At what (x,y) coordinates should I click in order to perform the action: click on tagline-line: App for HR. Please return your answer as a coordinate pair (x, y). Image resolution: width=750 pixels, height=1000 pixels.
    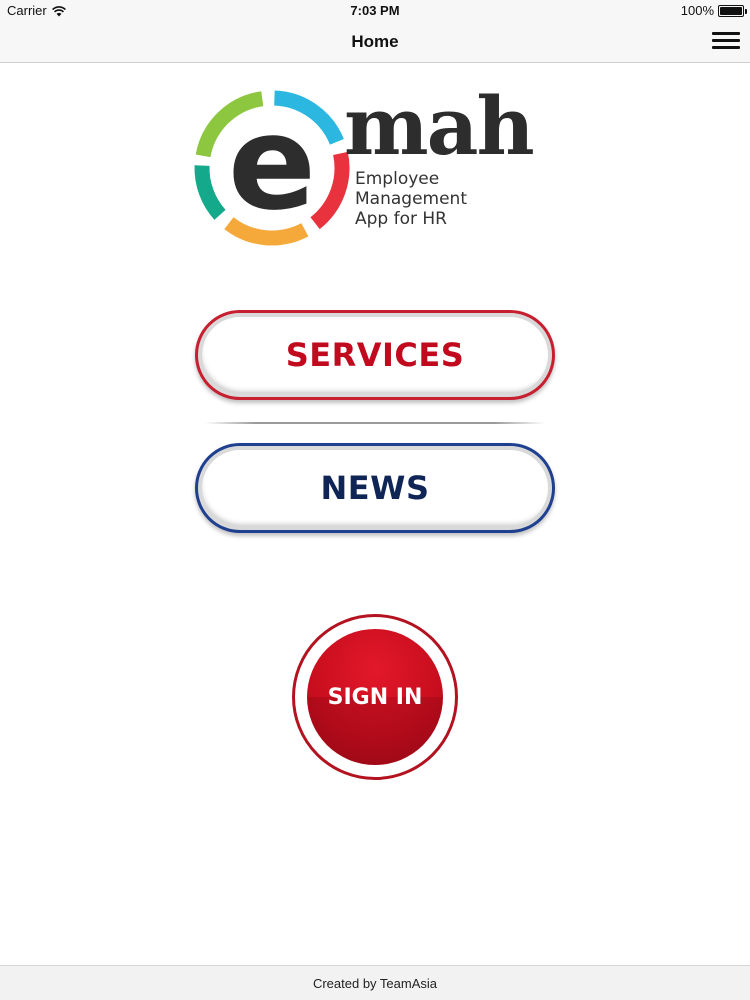
    Looking at the image, I should click on (401, 219).